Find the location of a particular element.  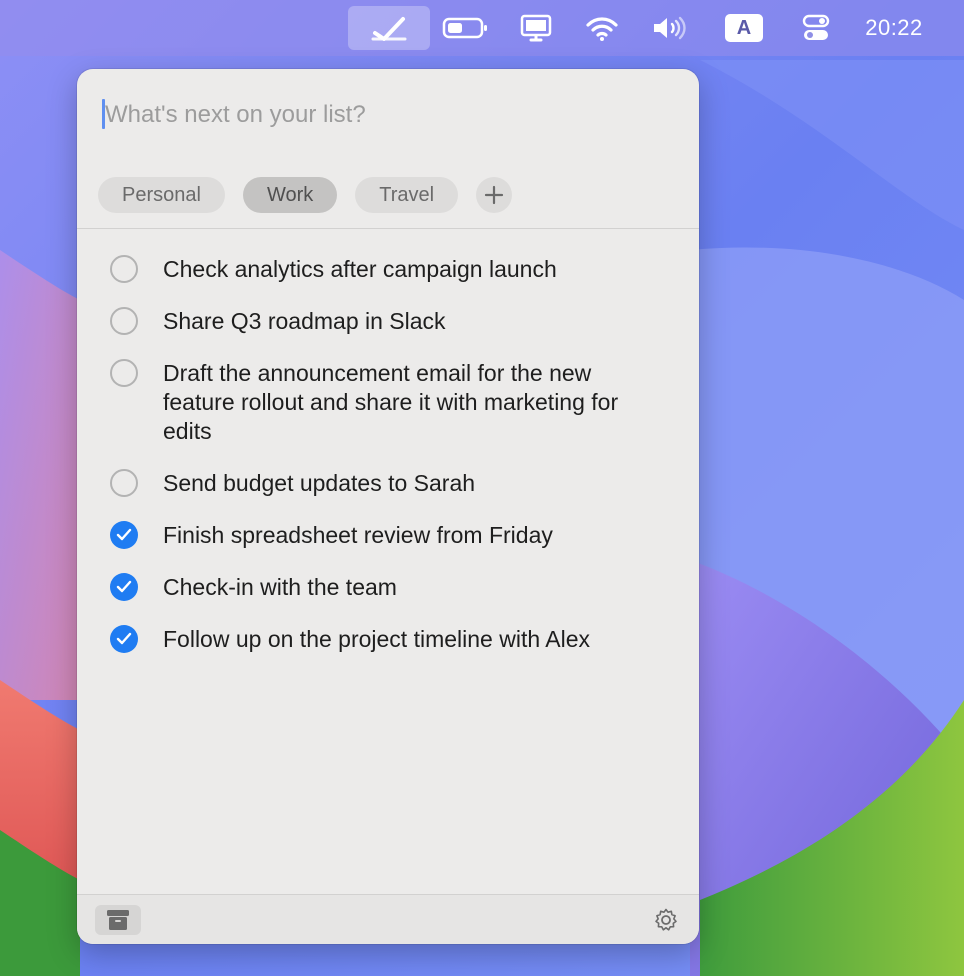

list-item: Check analytics after campaign launch is located at coordinates (390, 269).